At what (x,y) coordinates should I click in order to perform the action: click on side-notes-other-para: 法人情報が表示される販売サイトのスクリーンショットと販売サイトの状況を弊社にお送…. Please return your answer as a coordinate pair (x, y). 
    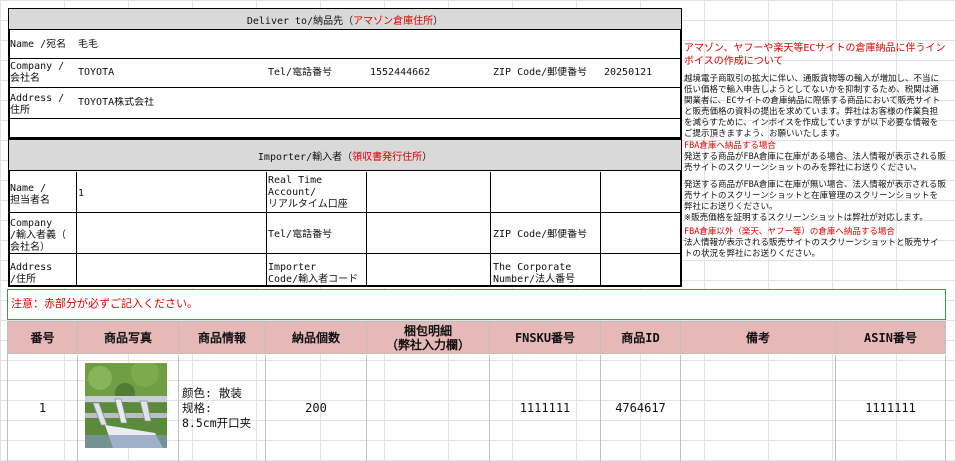
    Looking at the image, I should click on (811, 248).